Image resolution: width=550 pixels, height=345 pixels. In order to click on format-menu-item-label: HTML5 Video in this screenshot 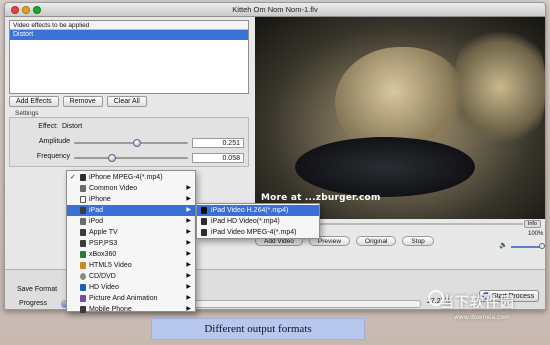, I will do `click(110, 265)`.